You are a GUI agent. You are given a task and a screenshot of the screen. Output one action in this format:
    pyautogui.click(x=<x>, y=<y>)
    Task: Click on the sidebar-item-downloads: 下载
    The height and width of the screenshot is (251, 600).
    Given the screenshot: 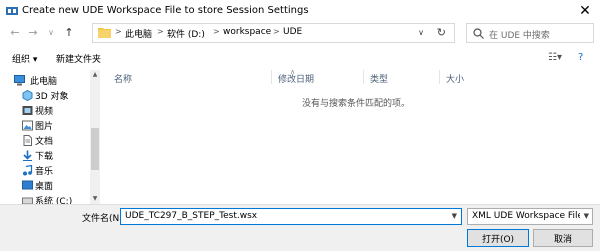 What is the action you would take?
    pyautogui.click(x=45, y=155)
    